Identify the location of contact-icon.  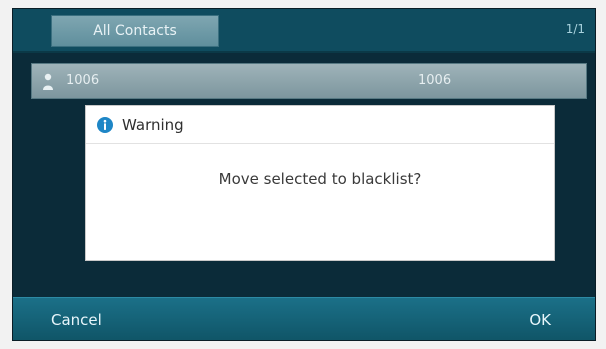
(48, 81).